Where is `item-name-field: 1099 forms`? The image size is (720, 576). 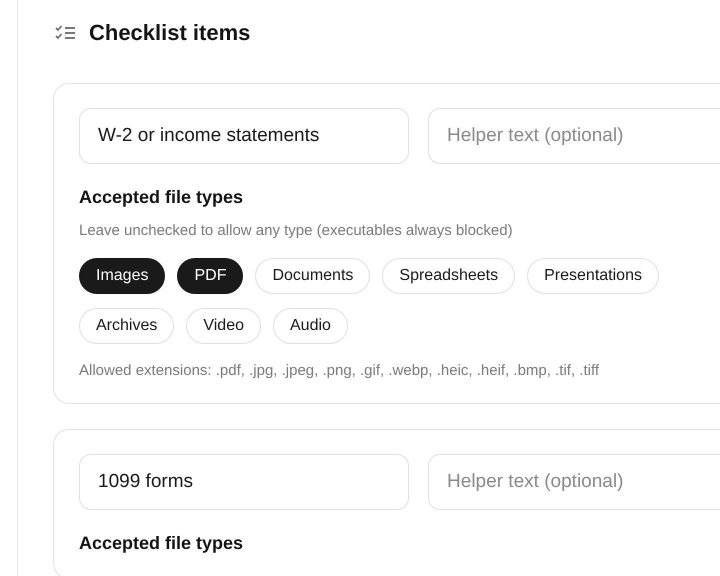 item-name-field: 1099 forms is located at coordinates (244, 482).